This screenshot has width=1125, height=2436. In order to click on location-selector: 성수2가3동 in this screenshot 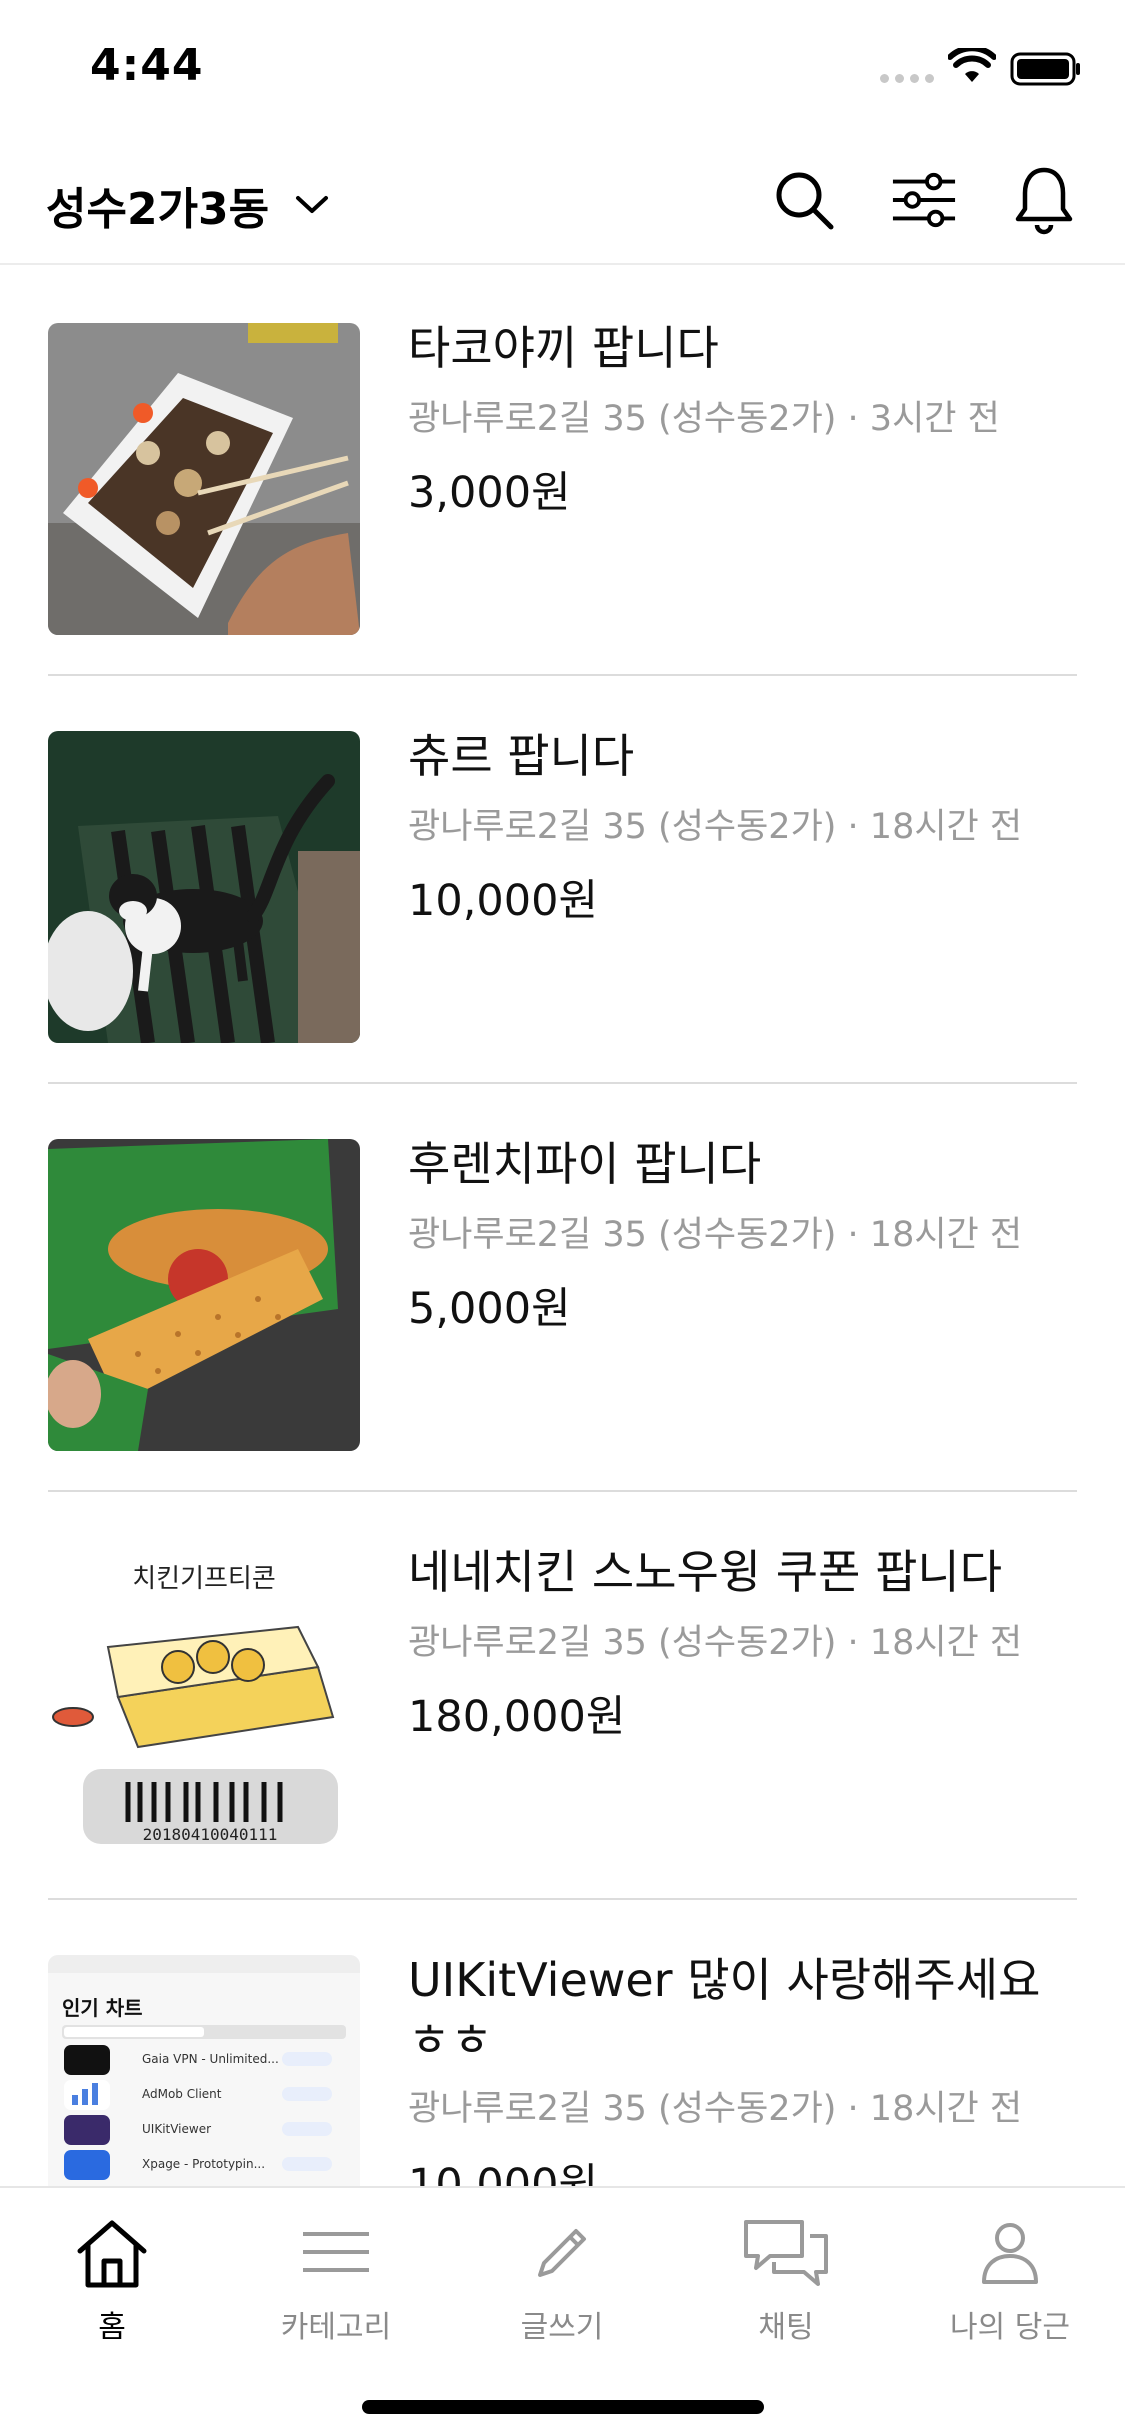, I will do `click(187, 205)`.